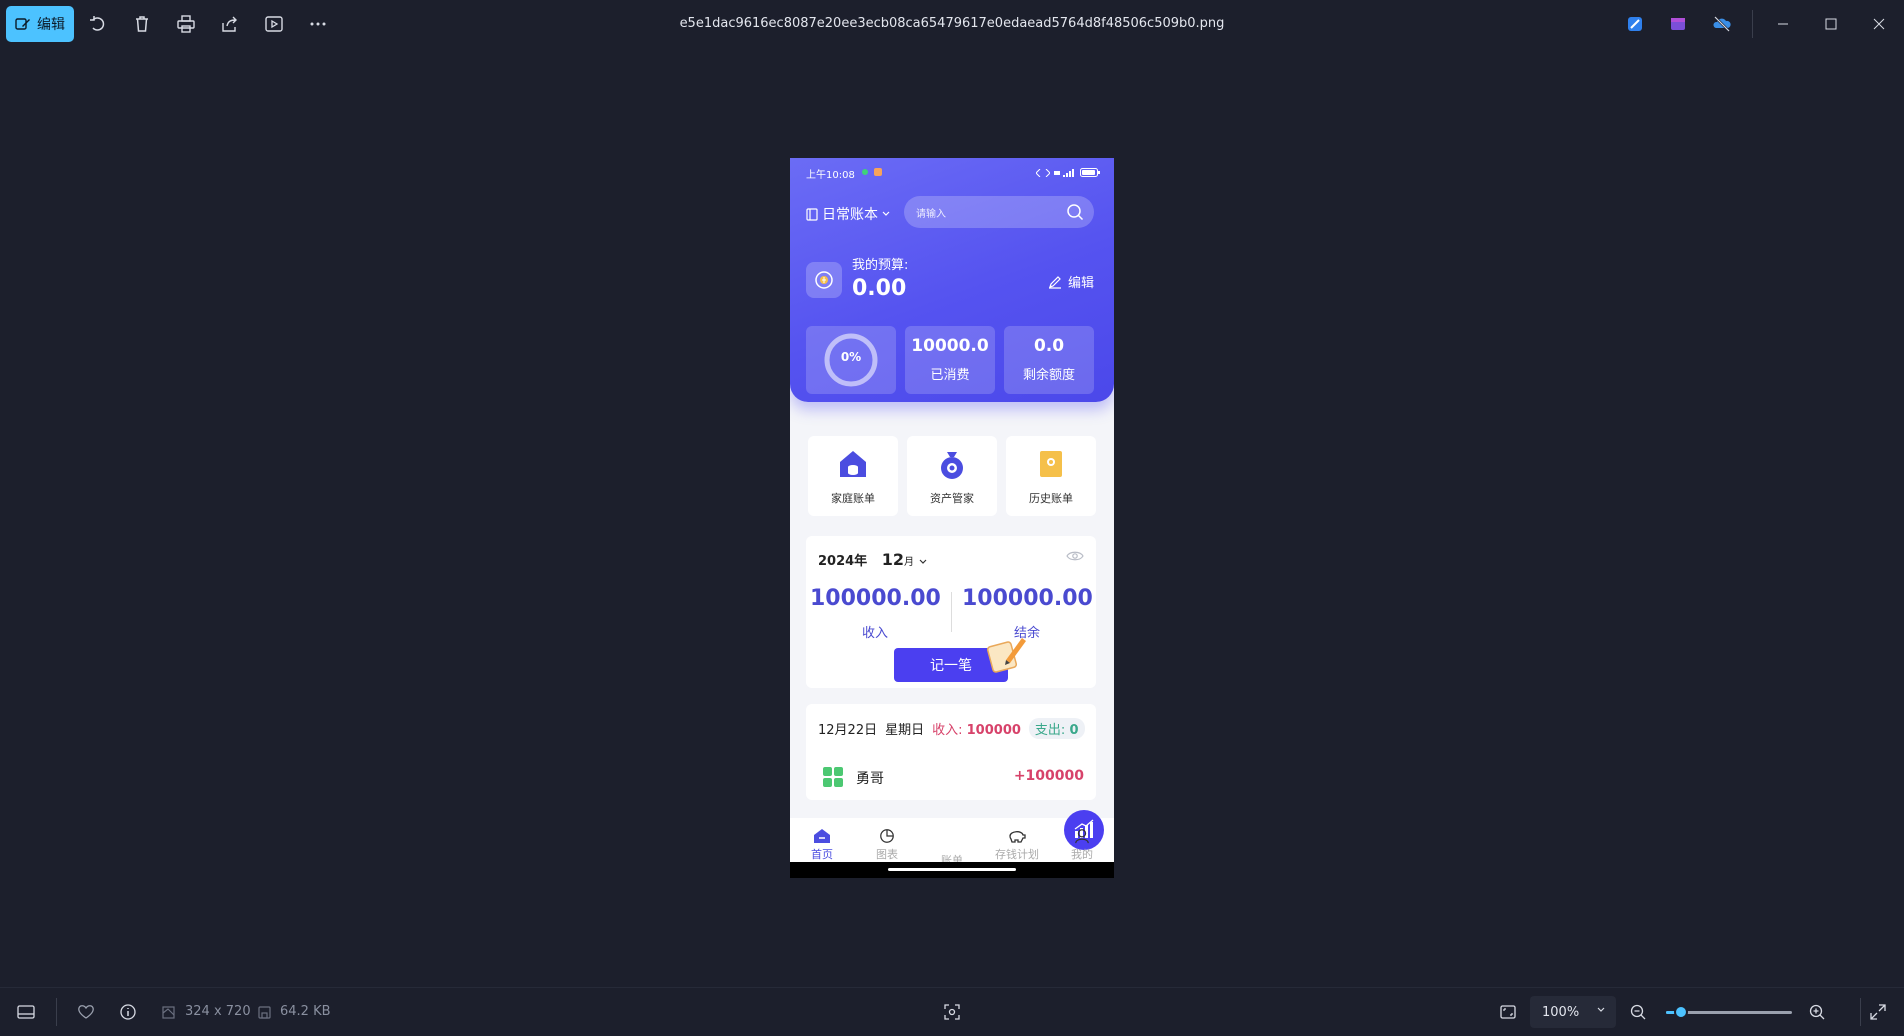 The width and height of the screenshot is (1904, 1036). What do you see at coordinates (1752, 24) in the screenshot?
I see `toolbar-divider` at bounding box center [1752, 24].